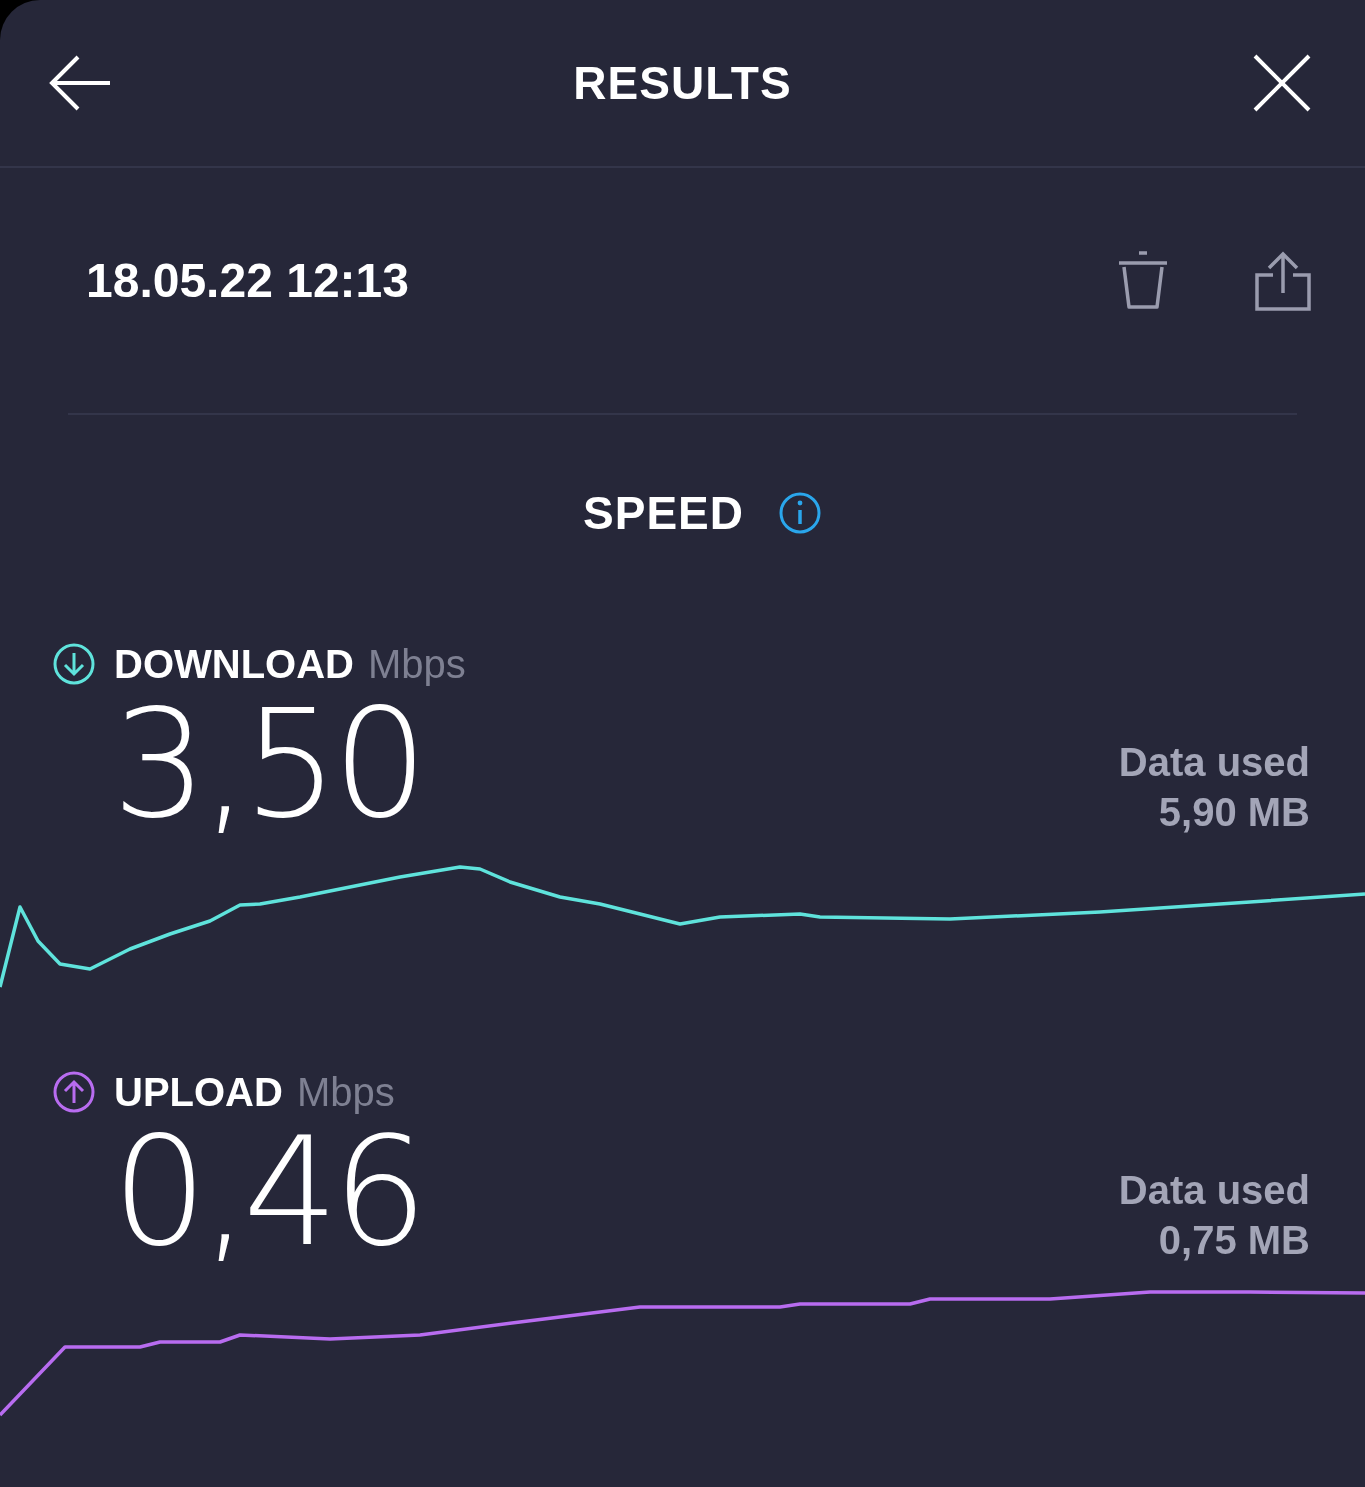 The image size is (1365, 1487). I want to click on speed-value: 3,50, so click(267, 764).